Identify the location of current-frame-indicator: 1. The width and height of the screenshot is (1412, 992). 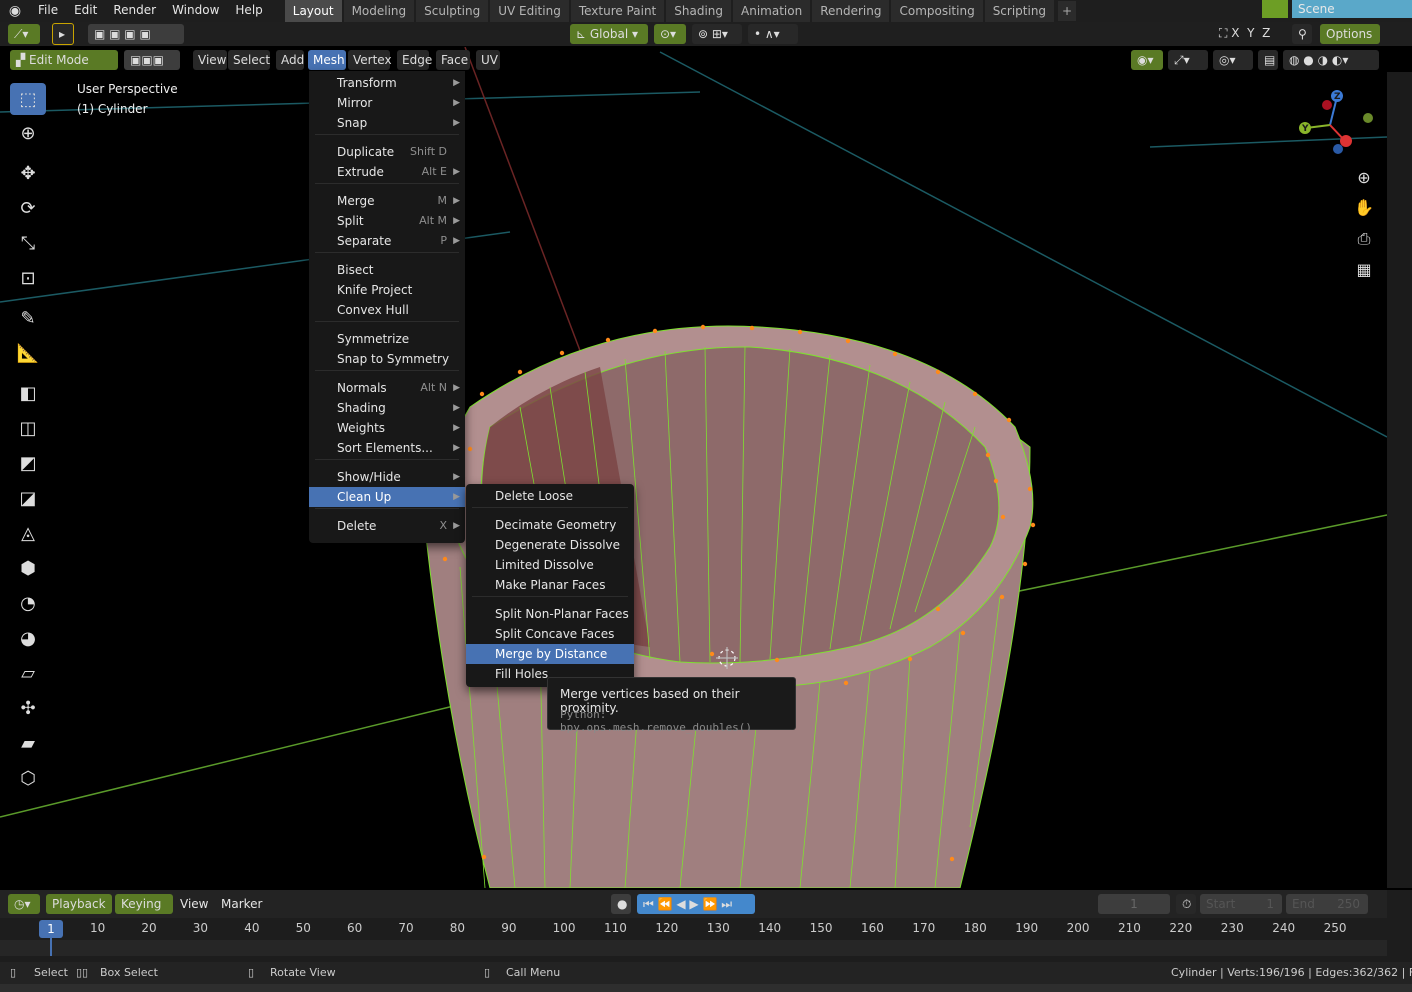
(51, 929).